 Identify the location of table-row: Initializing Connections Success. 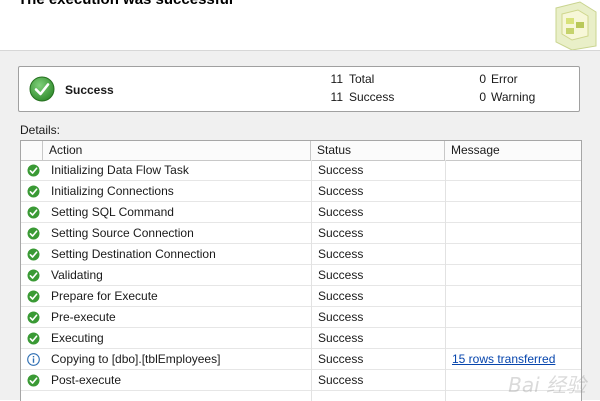
(301, 191).